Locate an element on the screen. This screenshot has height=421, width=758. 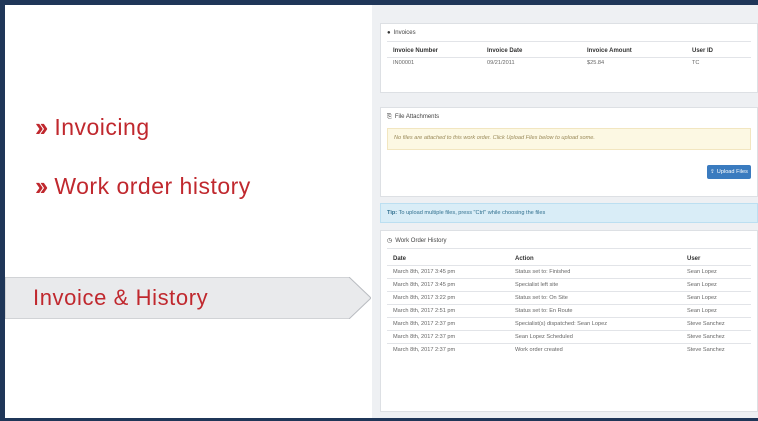
bullet-invoicing: ›› Invoicing is located at coordinates (92, 127).